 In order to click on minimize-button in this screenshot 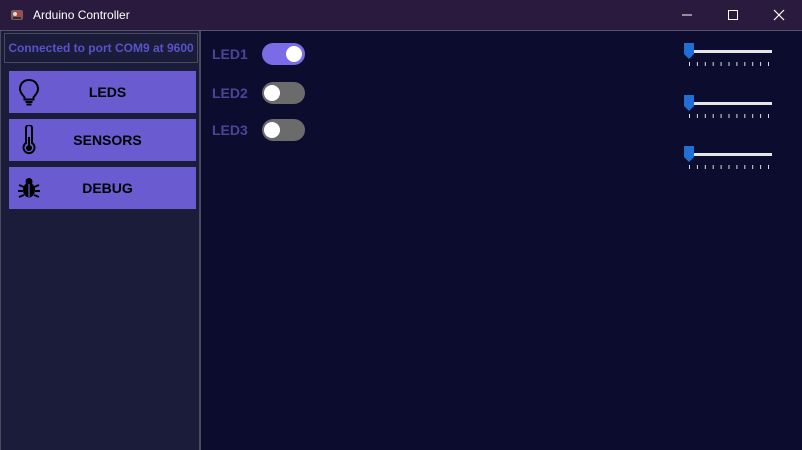, I will do `click(687, 15)`.